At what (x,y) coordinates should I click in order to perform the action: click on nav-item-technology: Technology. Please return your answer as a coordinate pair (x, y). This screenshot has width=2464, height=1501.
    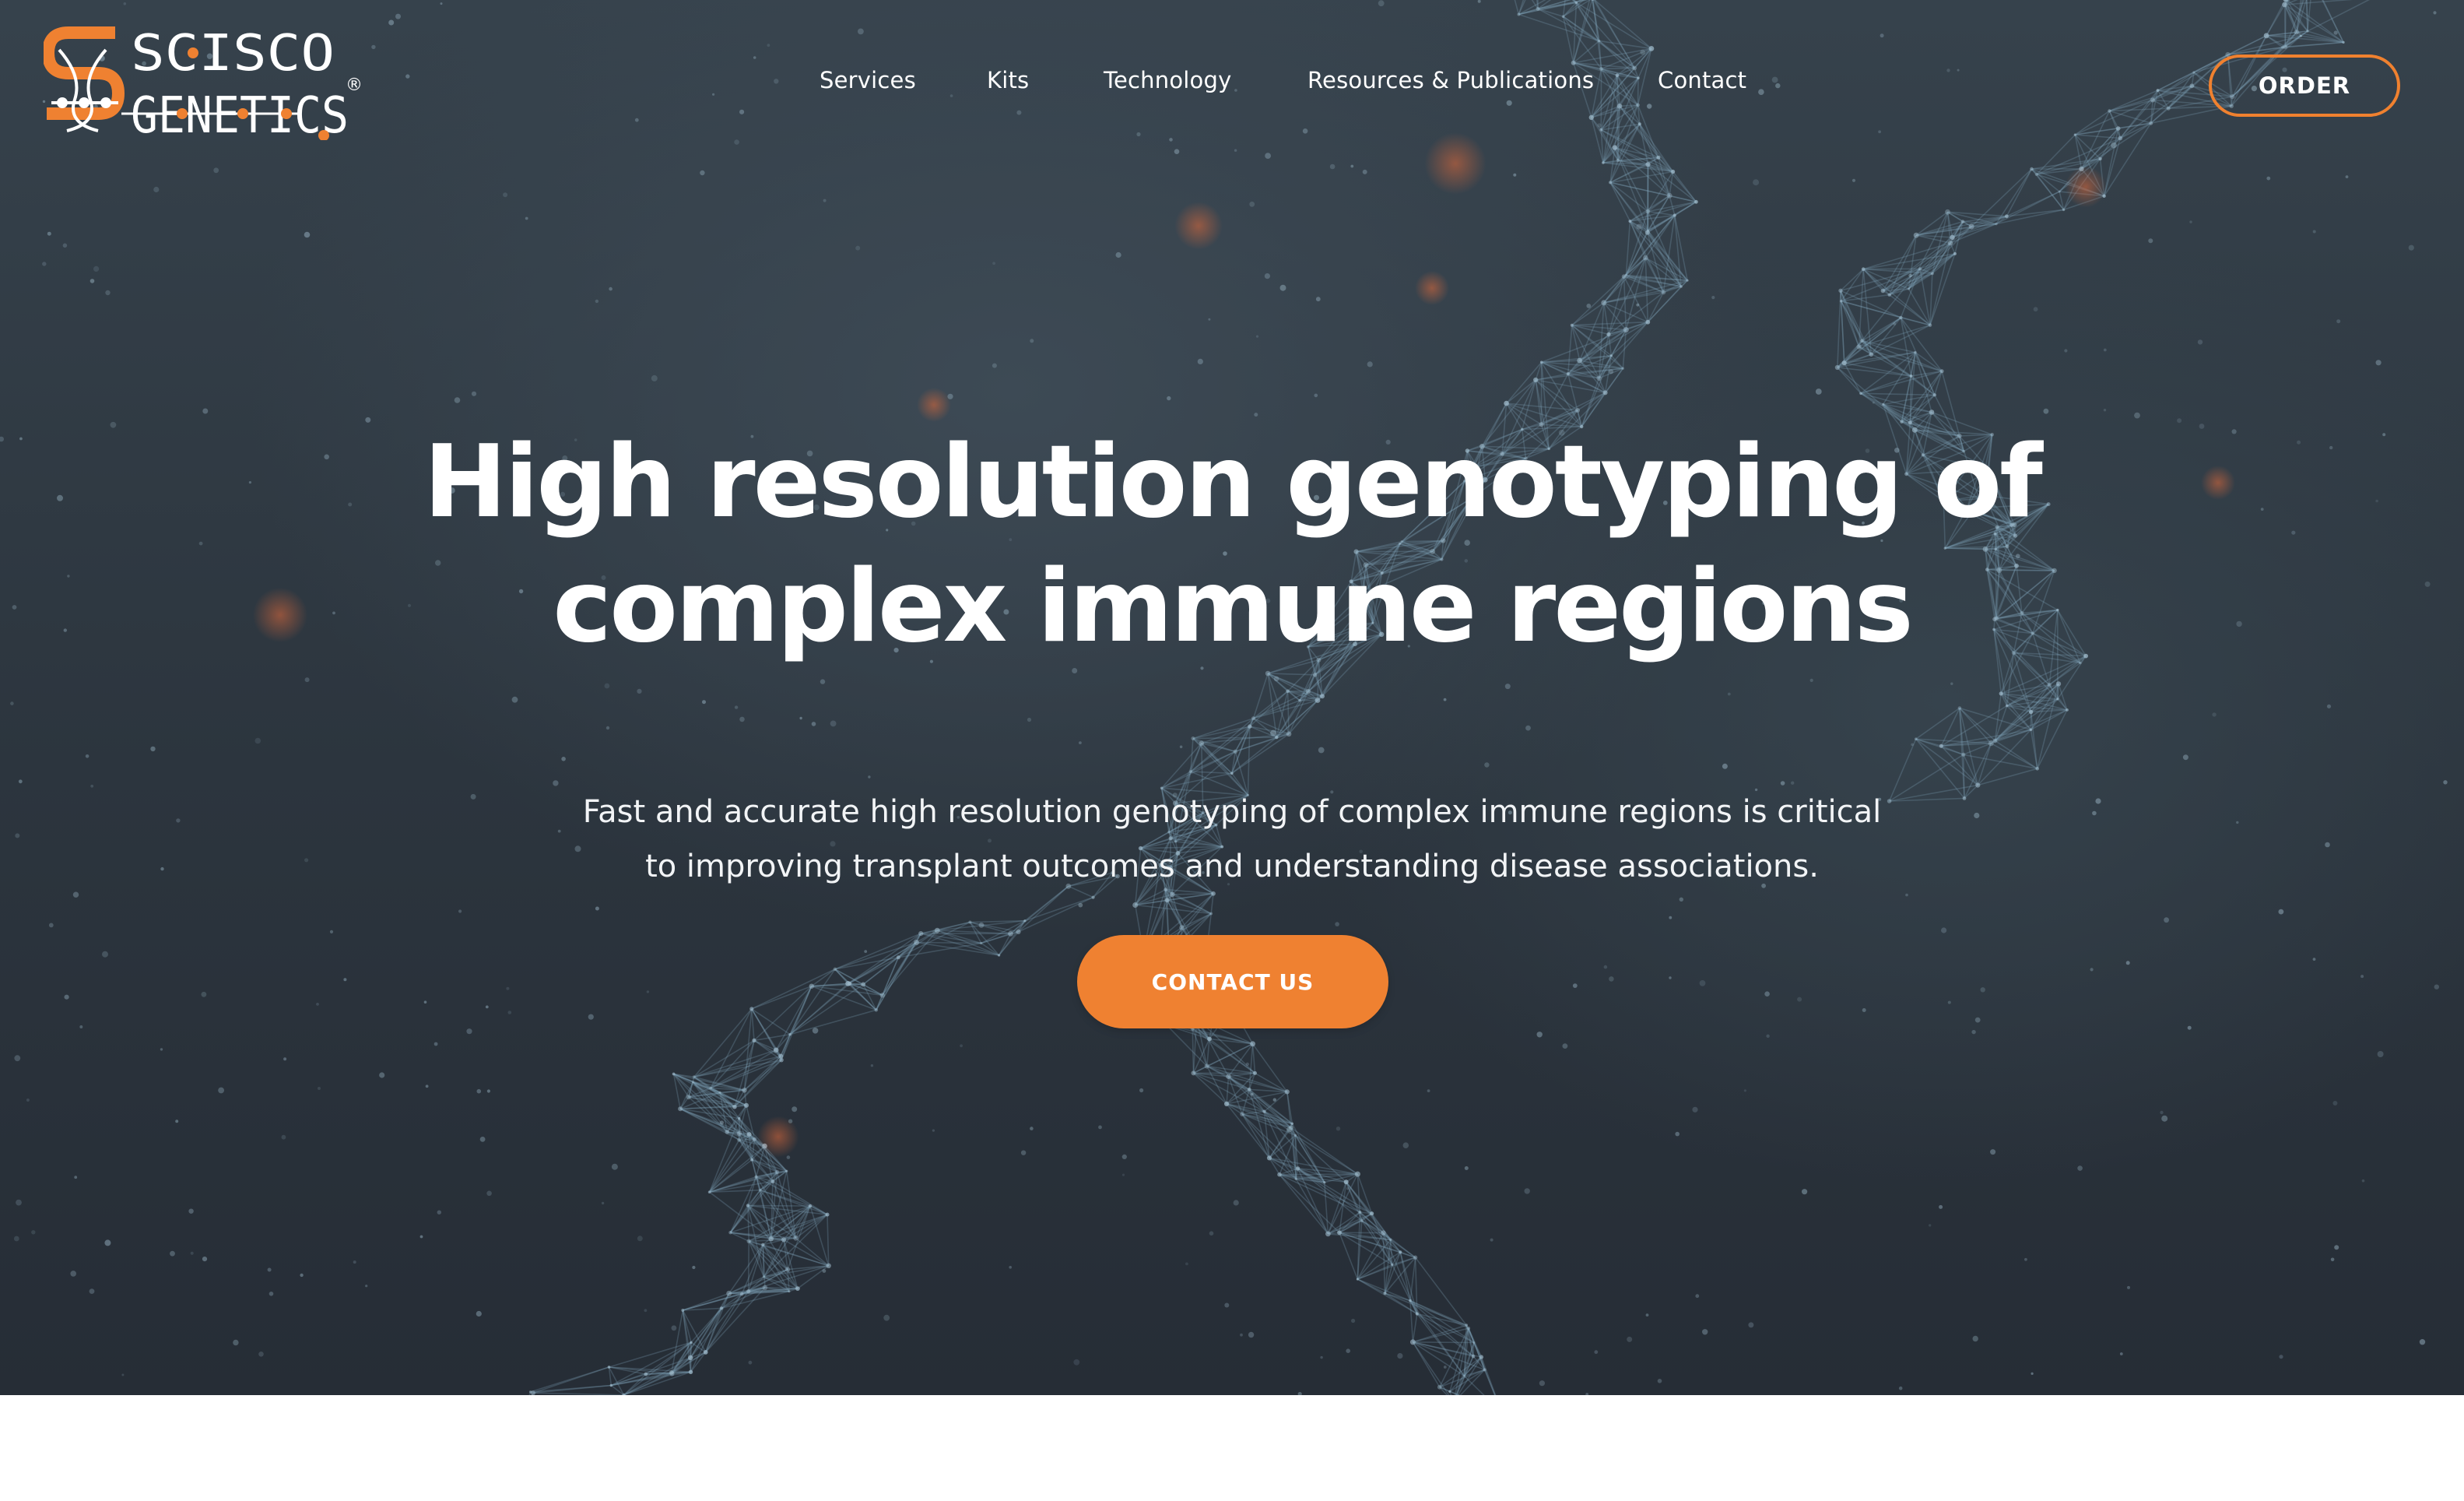
    Looking at the image, I should click on (1167, 80).